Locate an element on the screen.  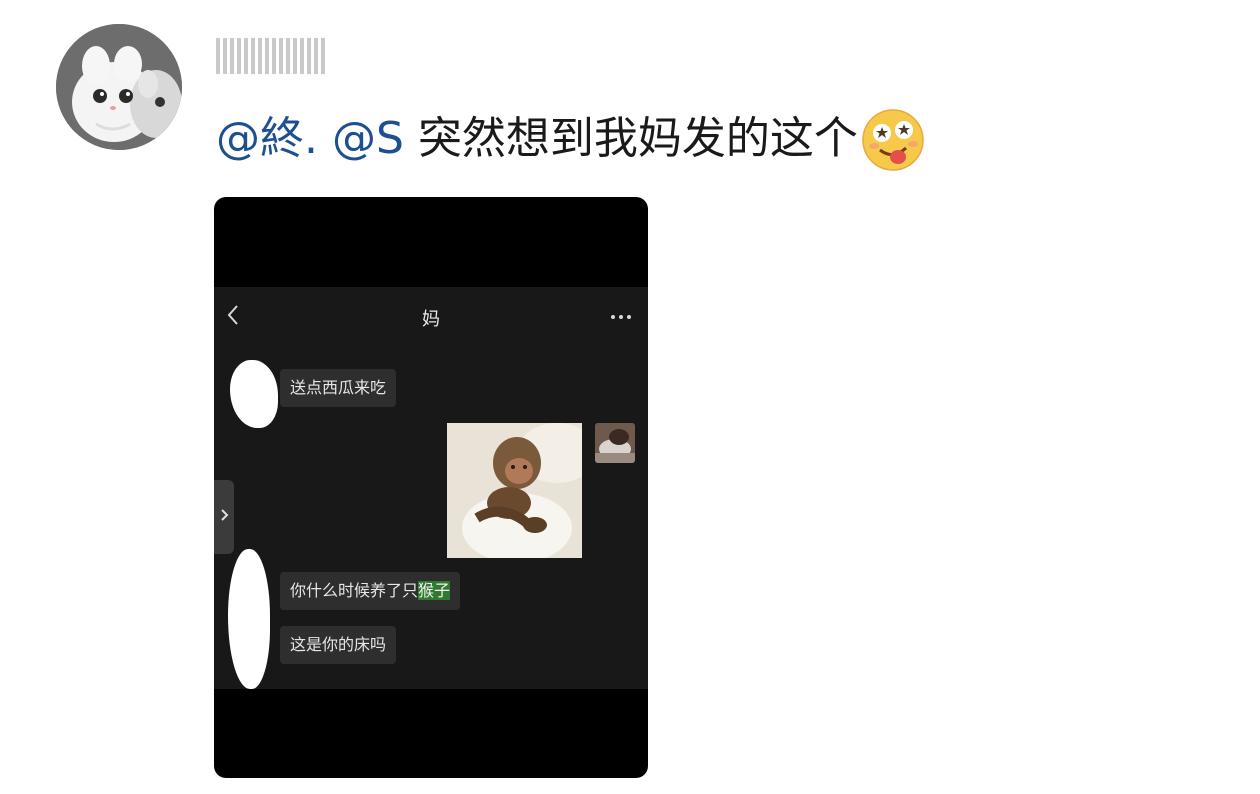
monkey-image is located at coordinates (514, 490).